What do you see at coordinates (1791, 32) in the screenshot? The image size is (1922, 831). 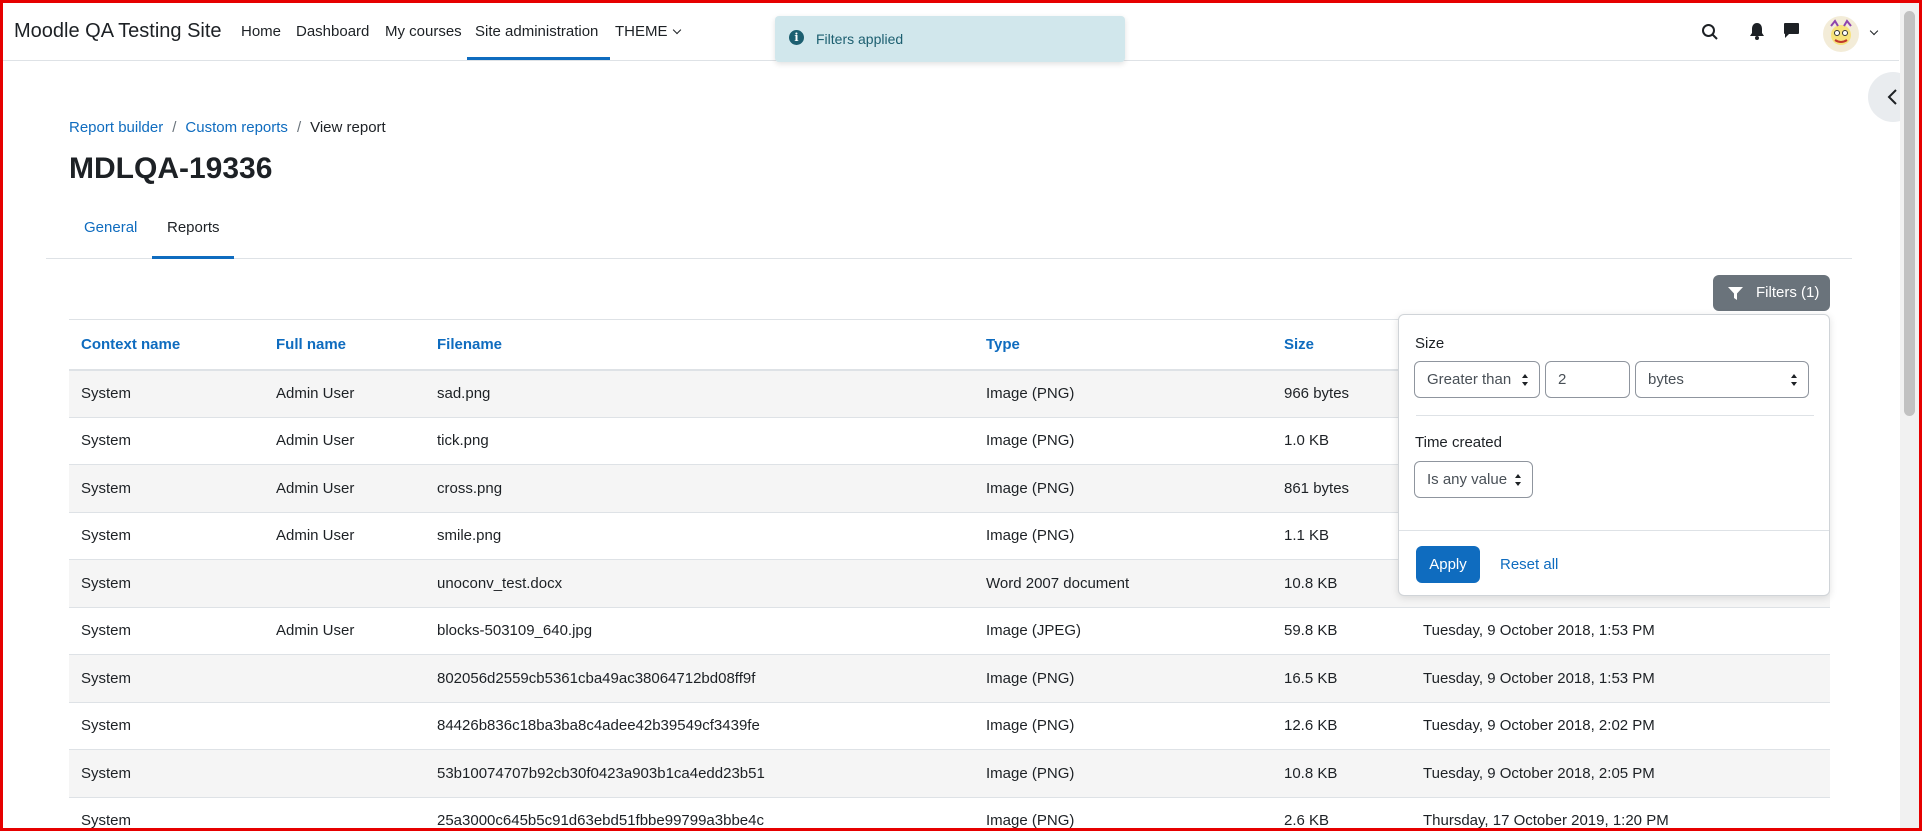 I see `messages-icon` at bounding box center [1791, 32].